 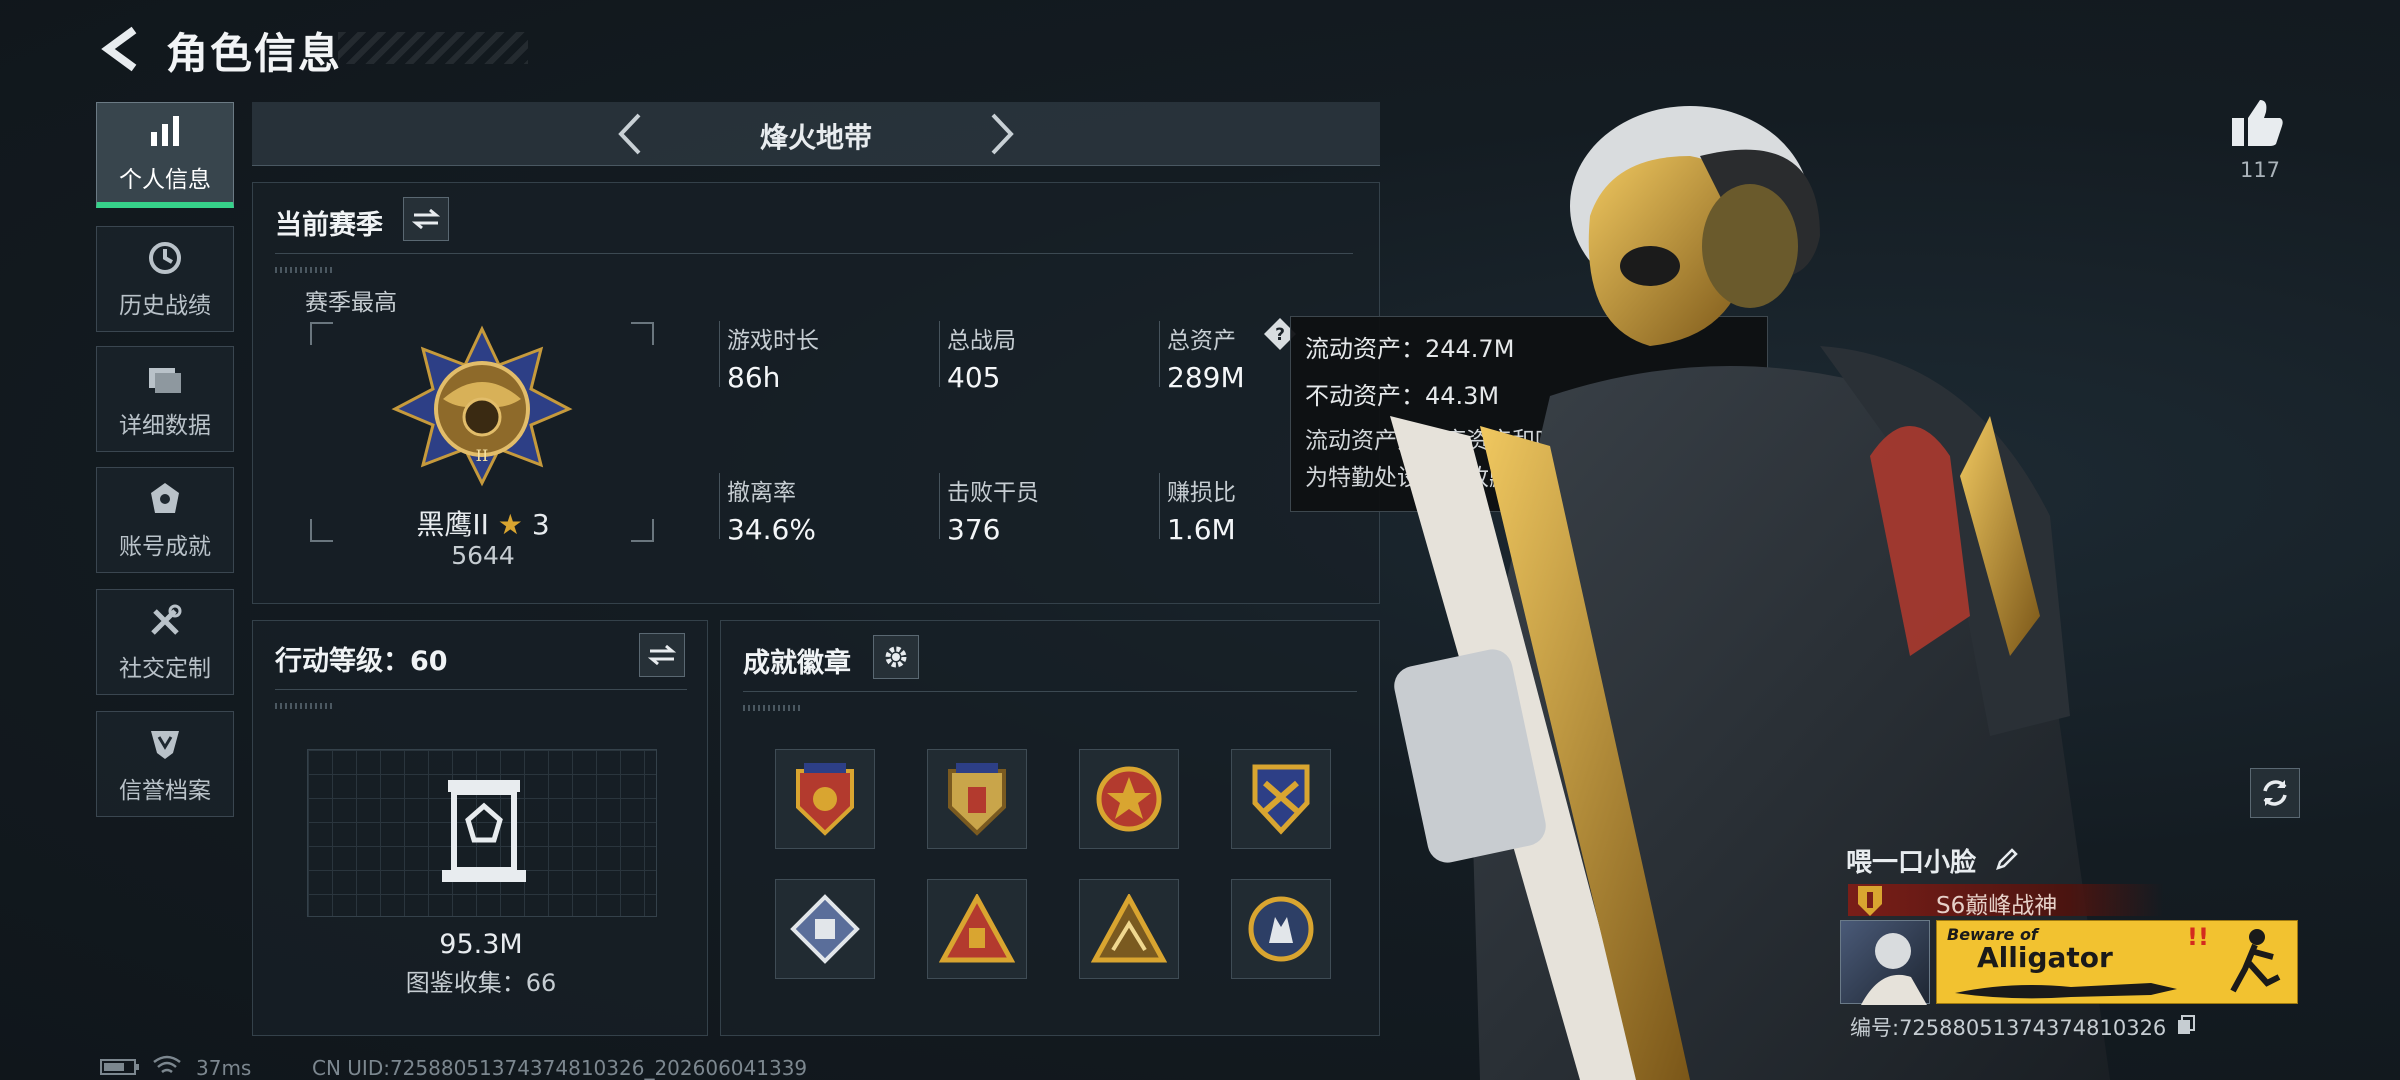 I want to click on title-decoration, so click(x=433, y=48).